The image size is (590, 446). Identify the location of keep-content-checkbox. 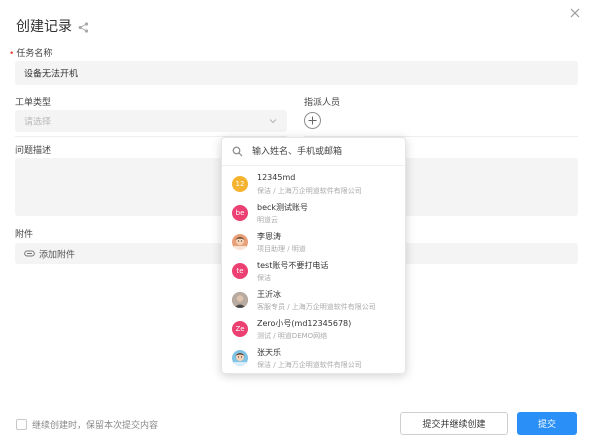
(21, 424).